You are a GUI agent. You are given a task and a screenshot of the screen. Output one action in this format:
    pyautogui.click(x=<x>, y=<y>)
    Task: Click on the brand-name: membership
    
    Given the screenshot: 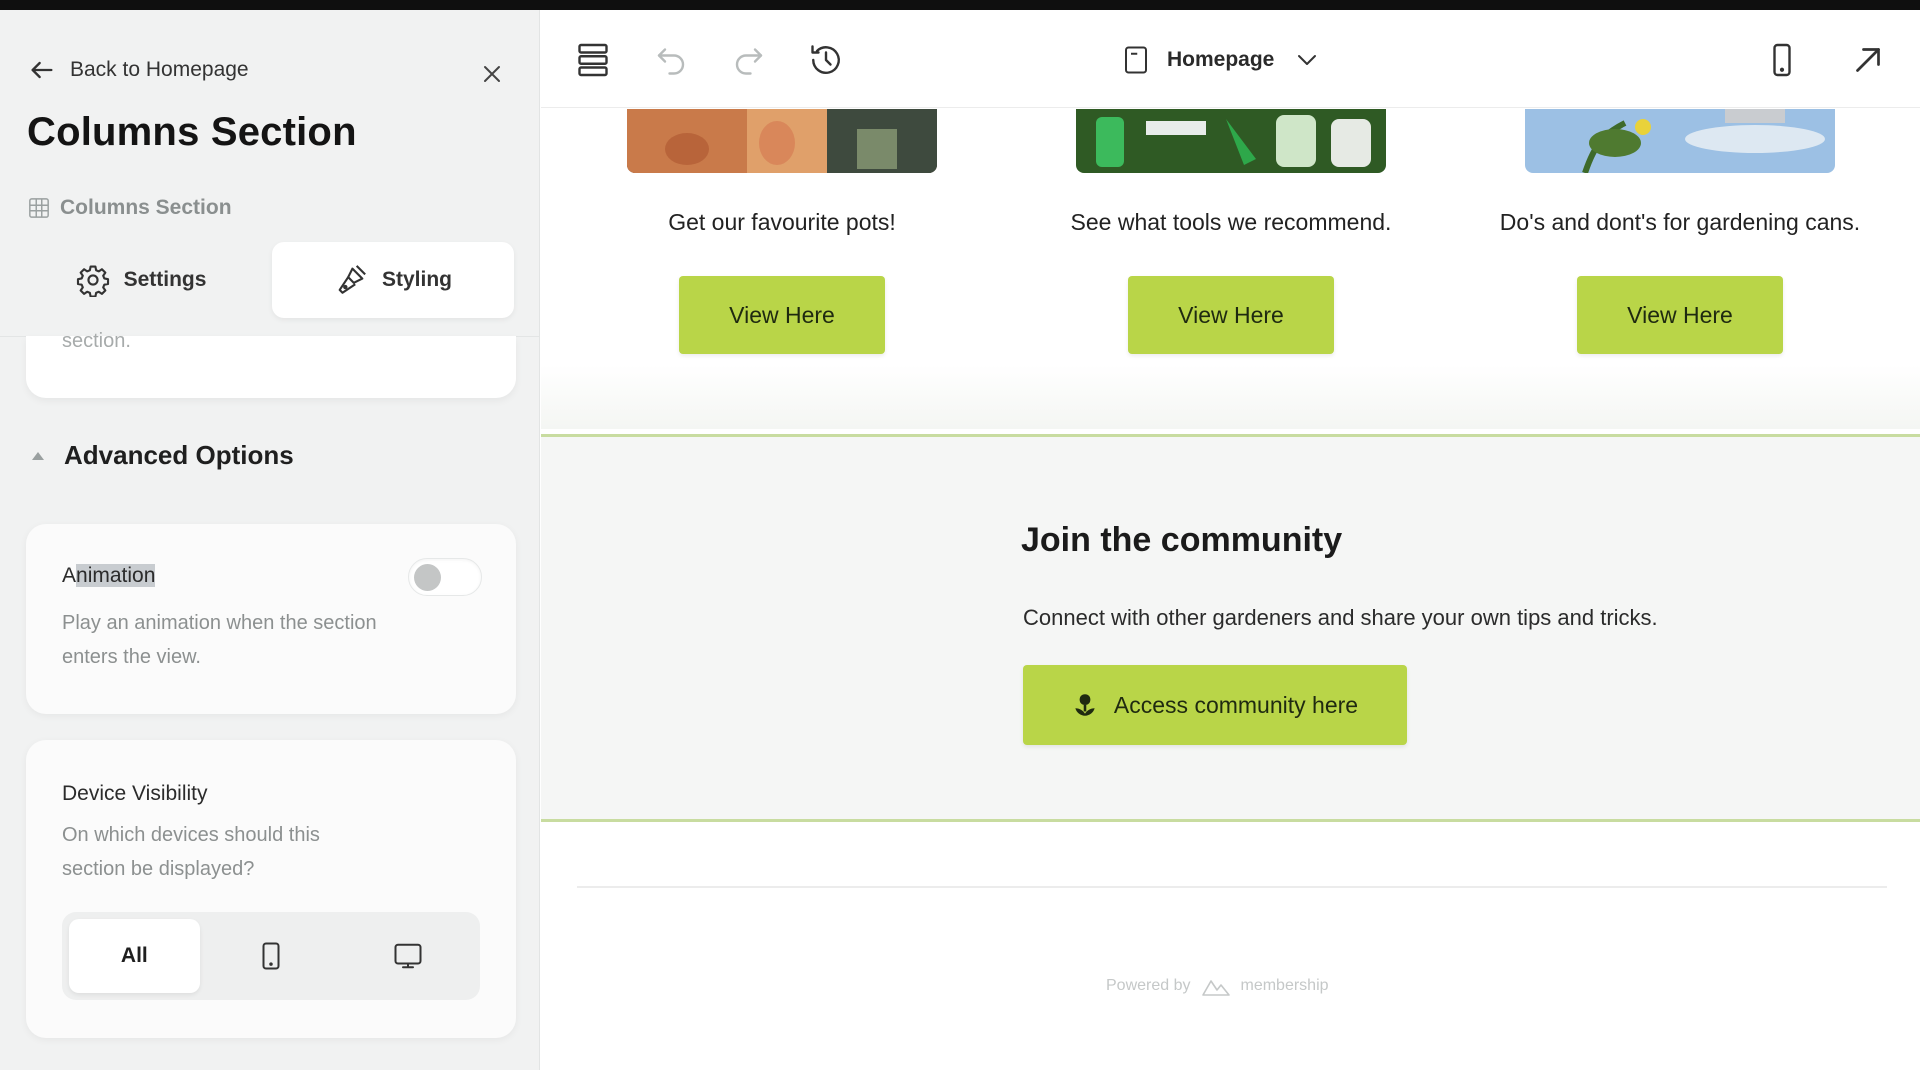 What is the action you would take?
    pyautogui.click(x=1284, y=985)
    